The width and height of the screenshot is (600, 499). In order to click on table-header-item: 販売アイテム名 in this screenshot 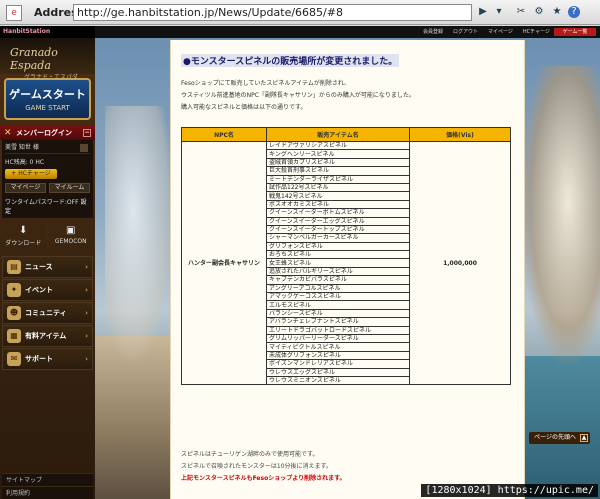, I will do `click(338, 134)`.